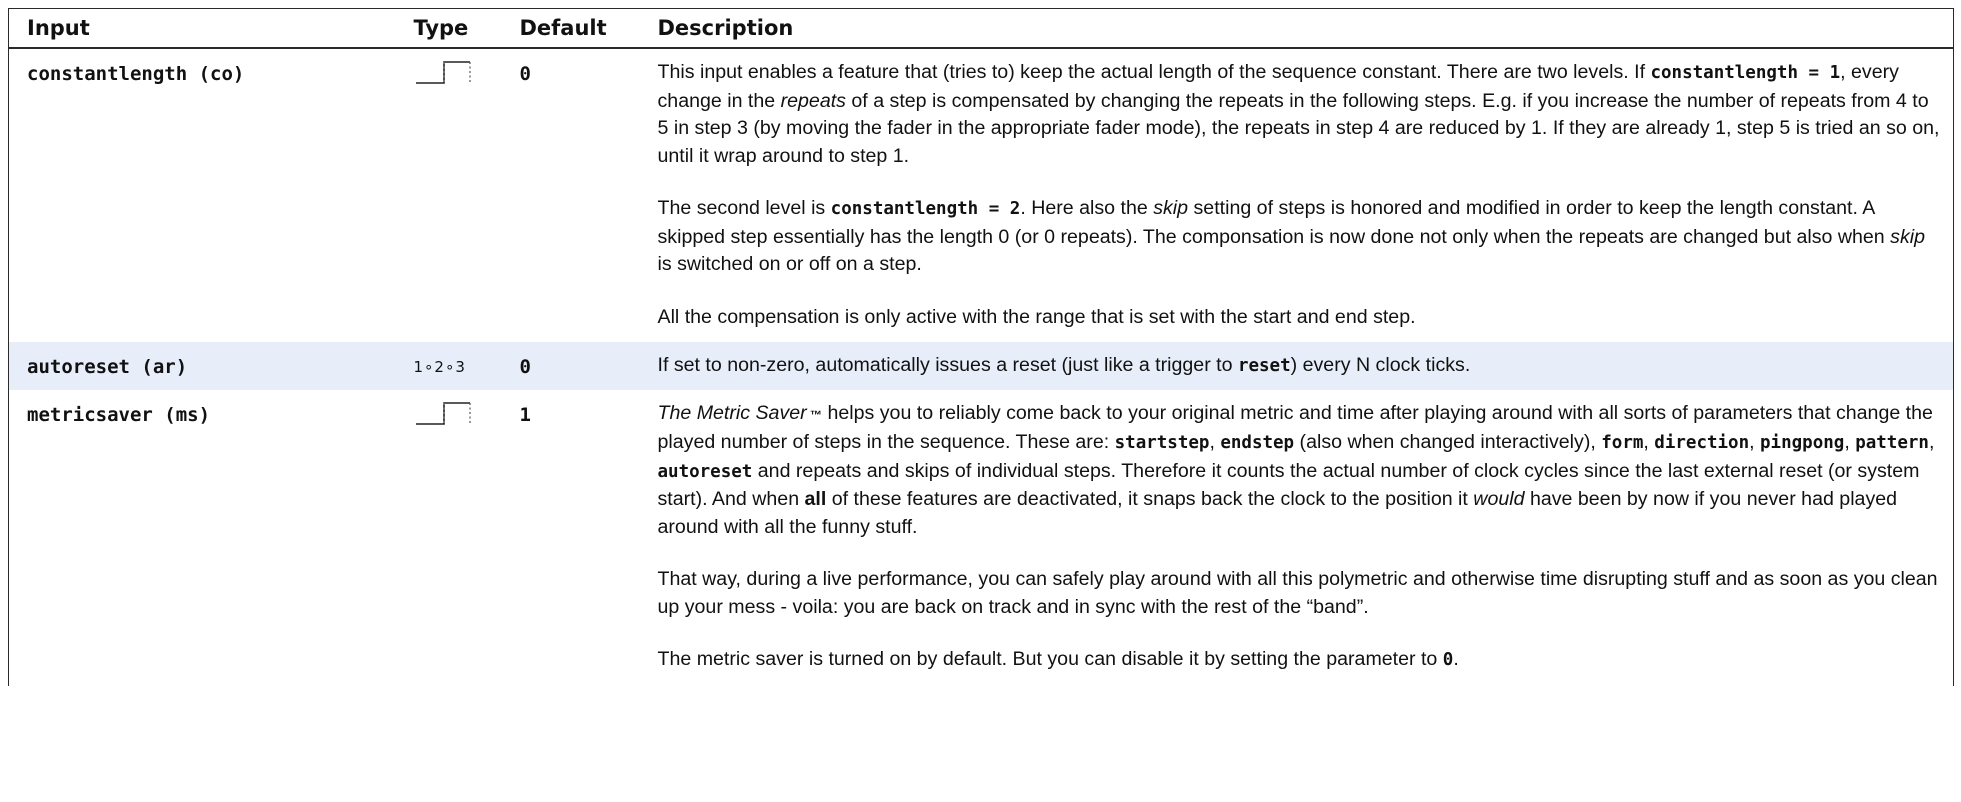  What do you see at coordinates (1087, 208) in the screenshot?
I see `text-run: . Here also the` at bounding box center [1087, 208].